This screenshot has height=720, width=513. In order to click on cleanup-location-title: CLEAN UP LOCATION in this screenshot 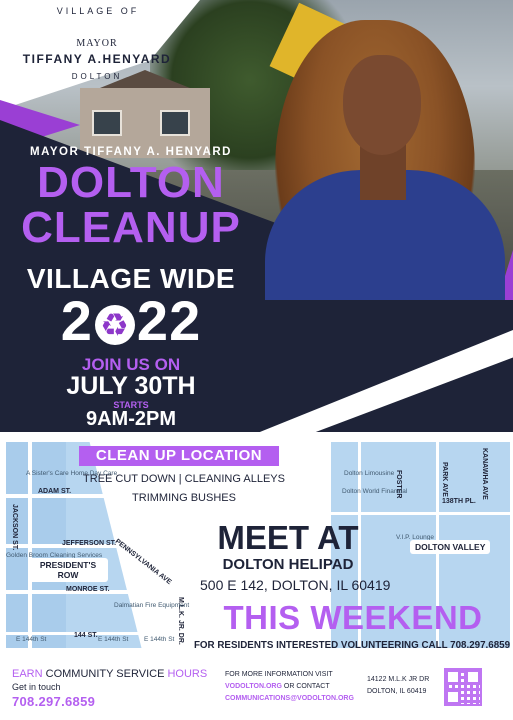, I will do `click(179, 456)`.